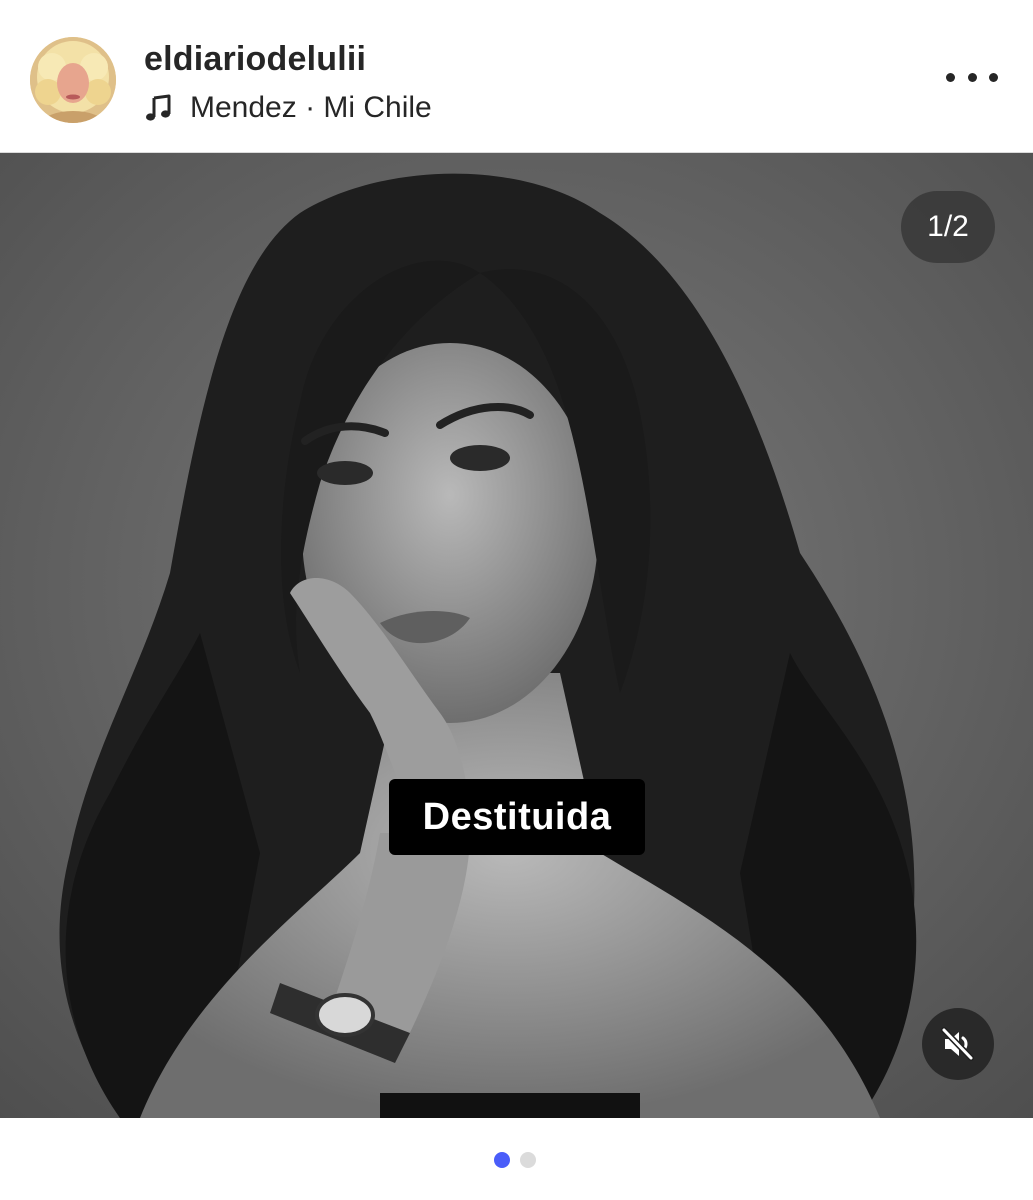  I want to click on username: eldiariodelulii, so click(255, 59).